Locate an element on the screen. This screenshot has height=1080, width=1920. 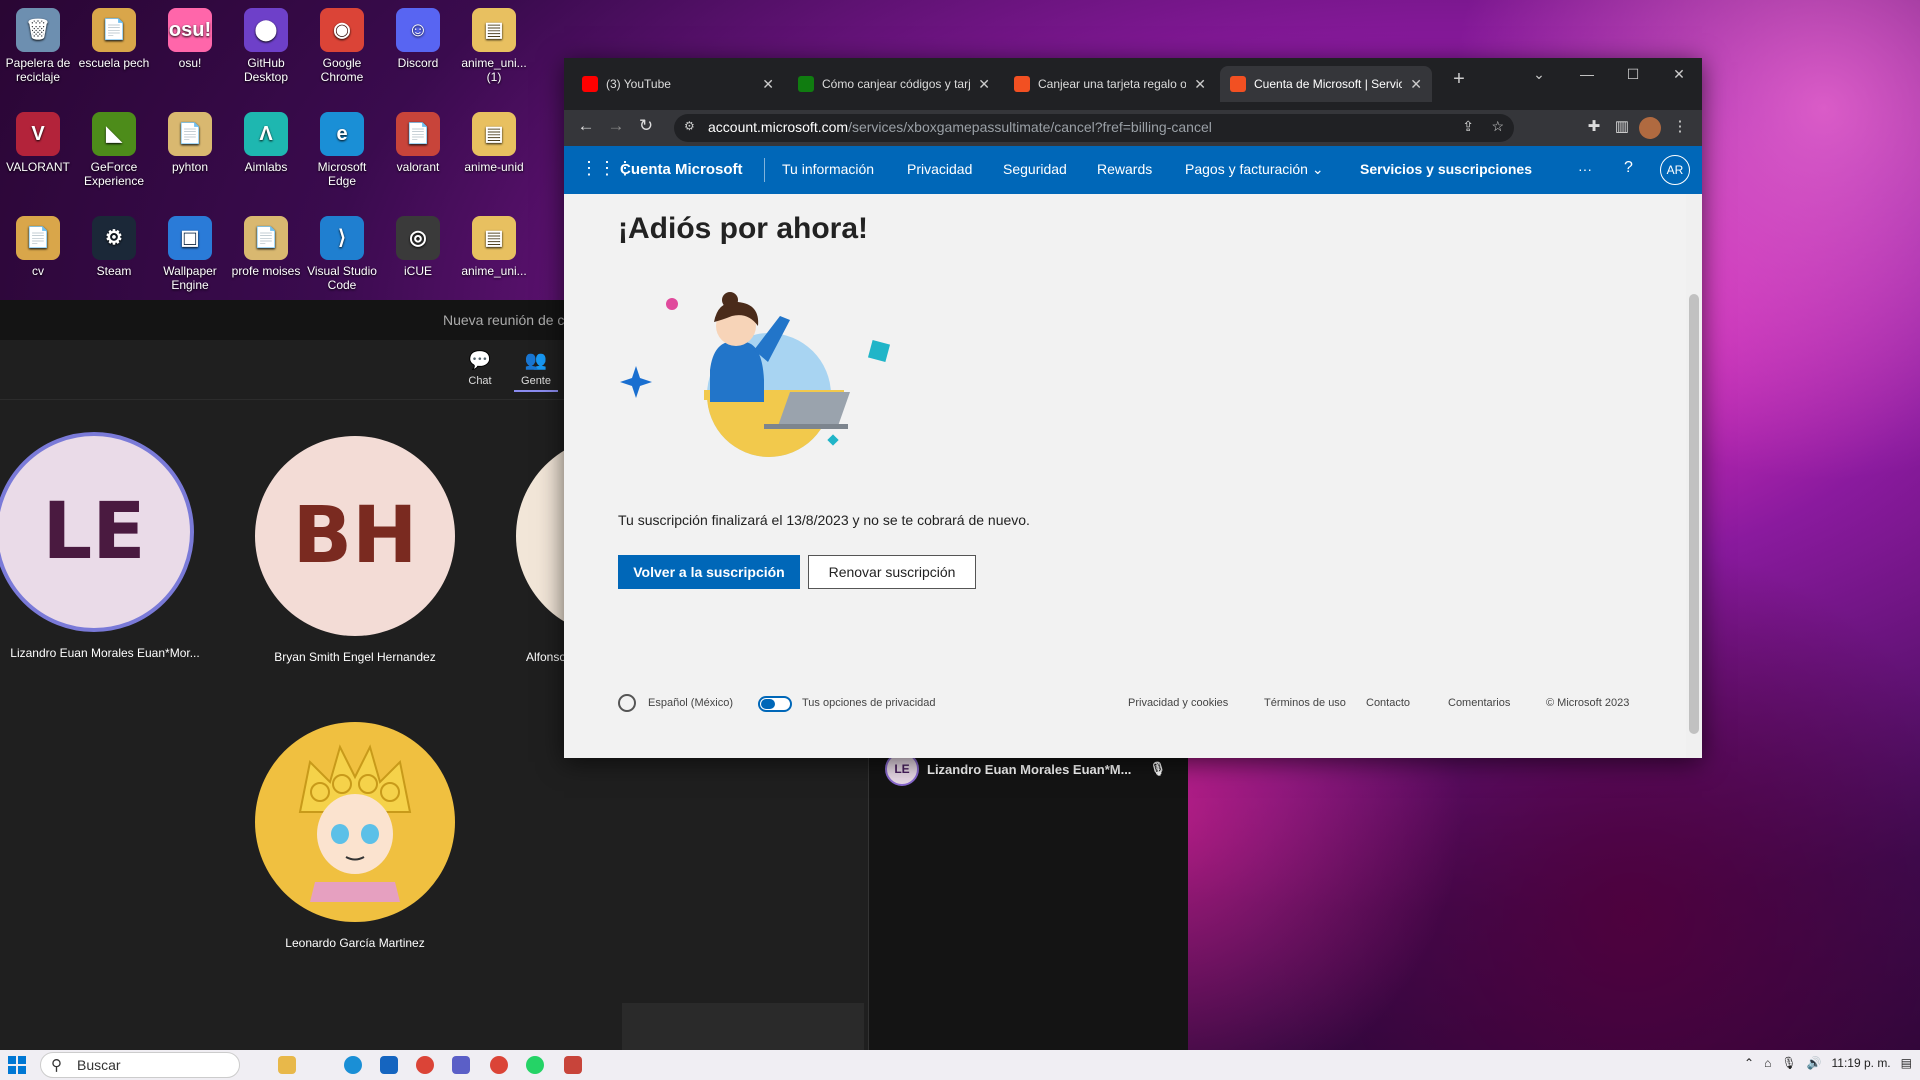
nav-pagos: Pagos y facturación ⌄ is located at coordinates (1254, 169).